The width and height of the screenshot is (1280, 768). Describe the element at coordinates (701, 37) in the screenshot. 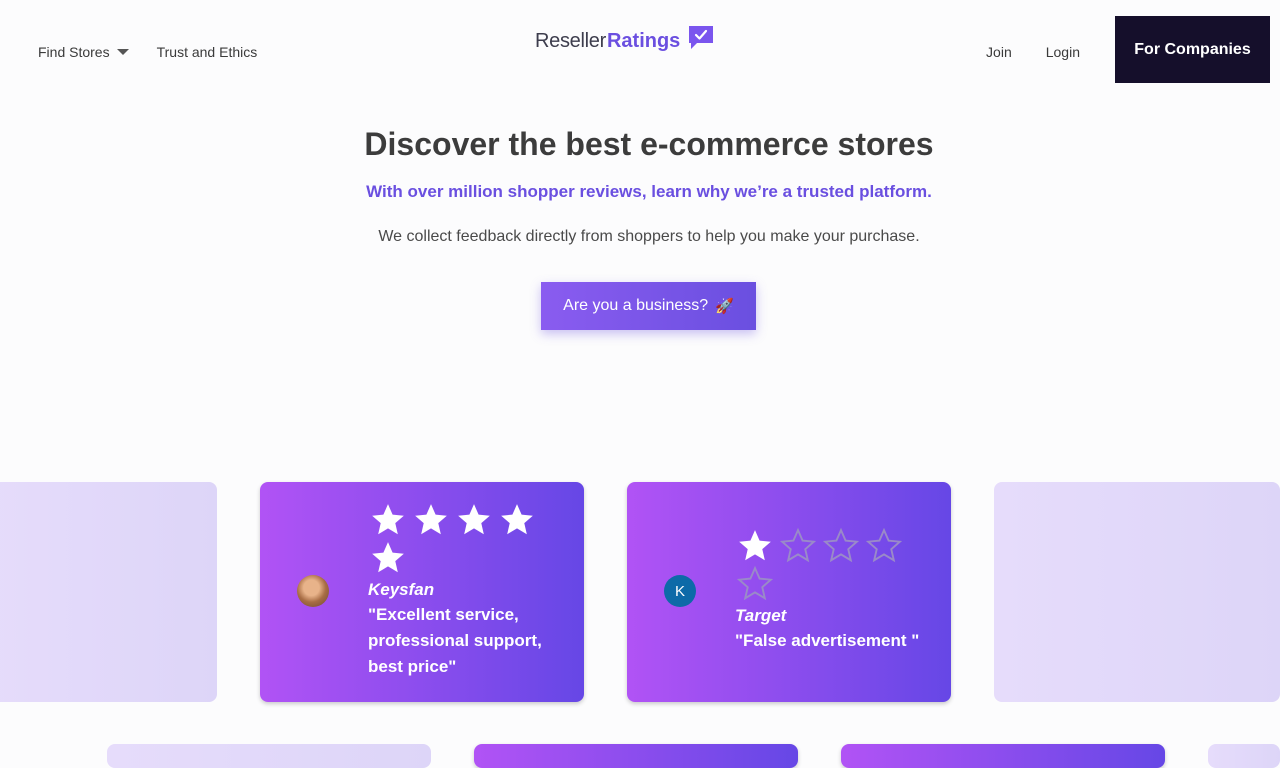

I see `chat-check-icon` at that location.